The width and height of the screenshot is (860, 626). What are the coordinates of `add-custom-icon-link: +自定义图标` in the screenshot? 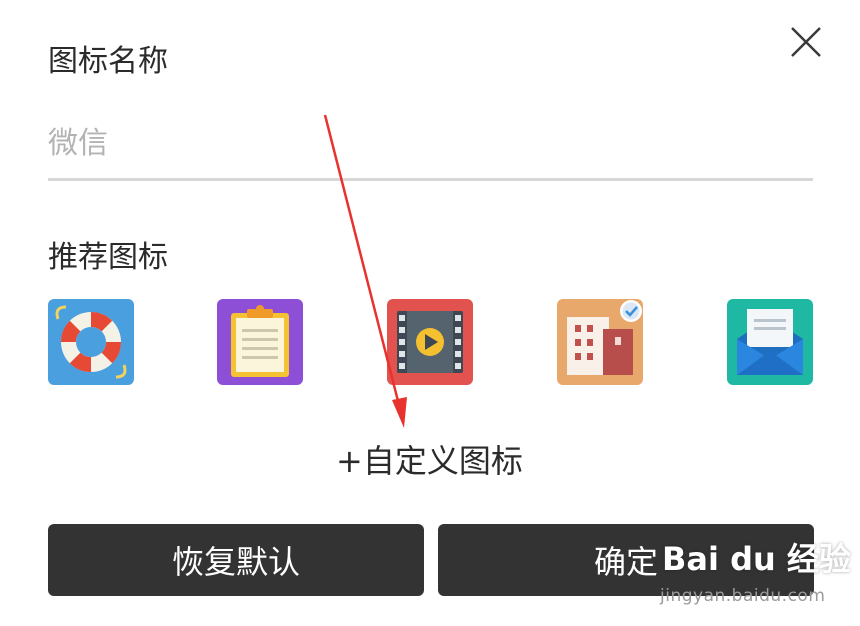 It's located at (429, 459).